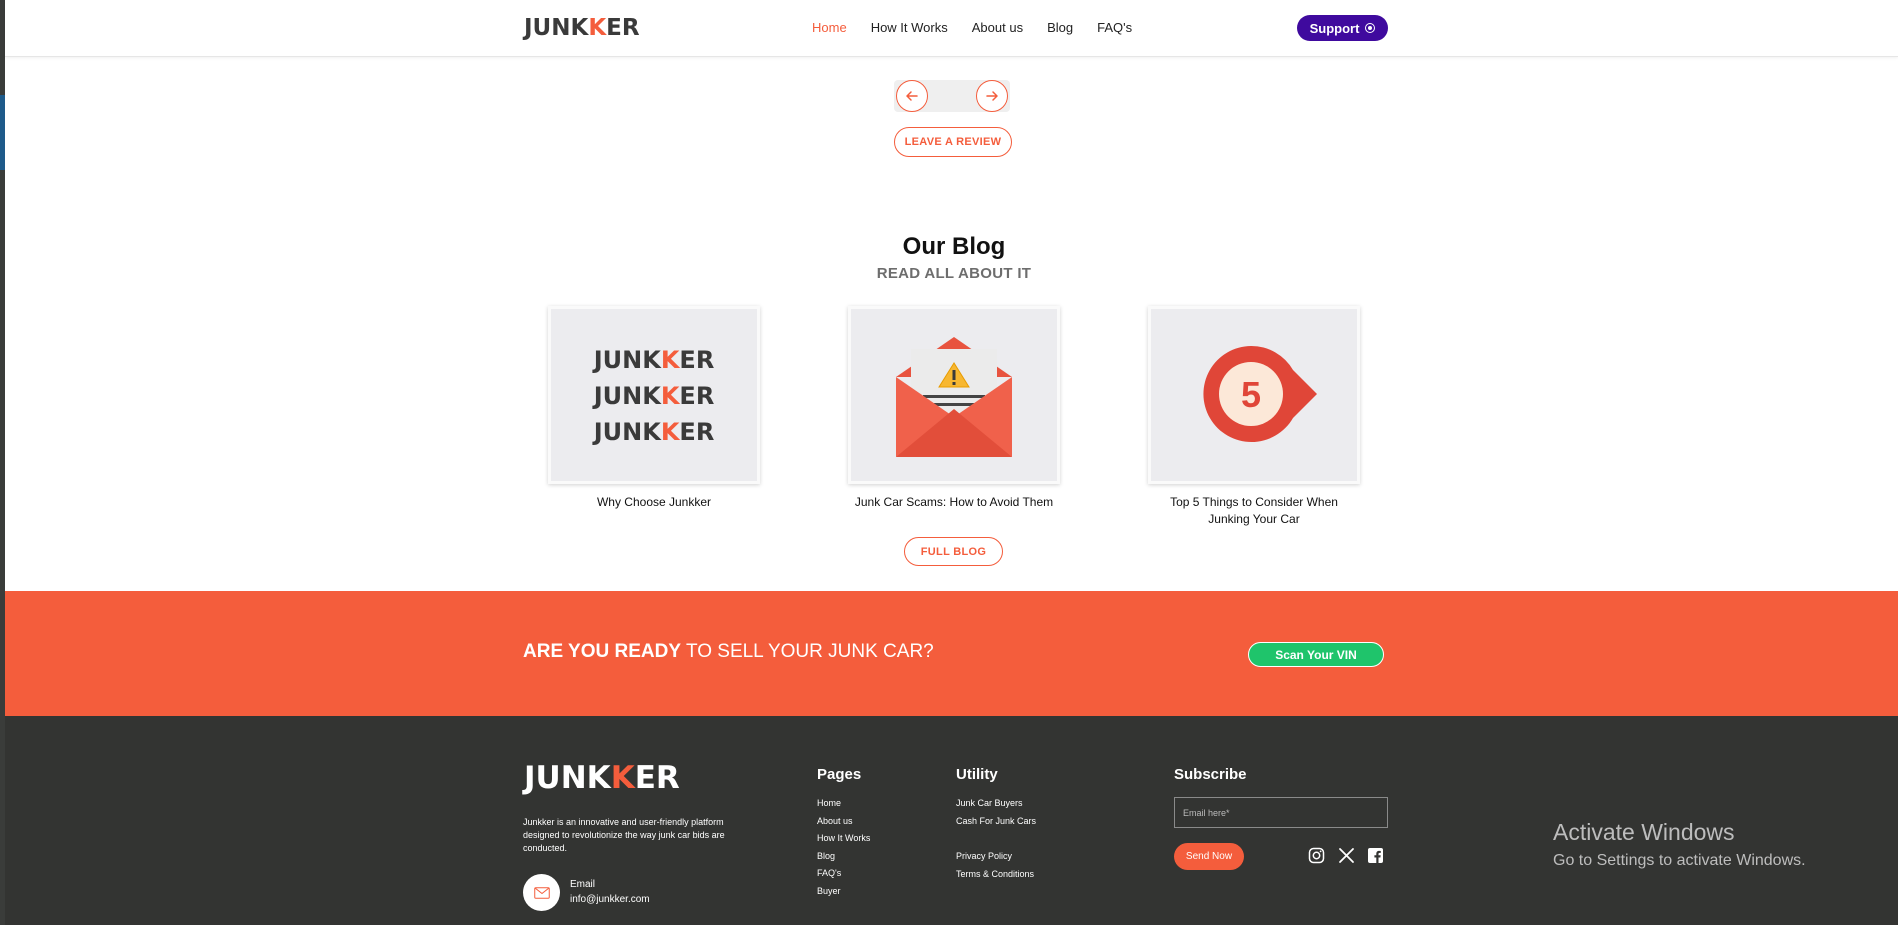 The width and height of the screenshot is (1898, 925). What do you see at coordinates (1060, 27) in the screenshot?
I see `nav-blog: Blog` at bounding box center [1060, 27].